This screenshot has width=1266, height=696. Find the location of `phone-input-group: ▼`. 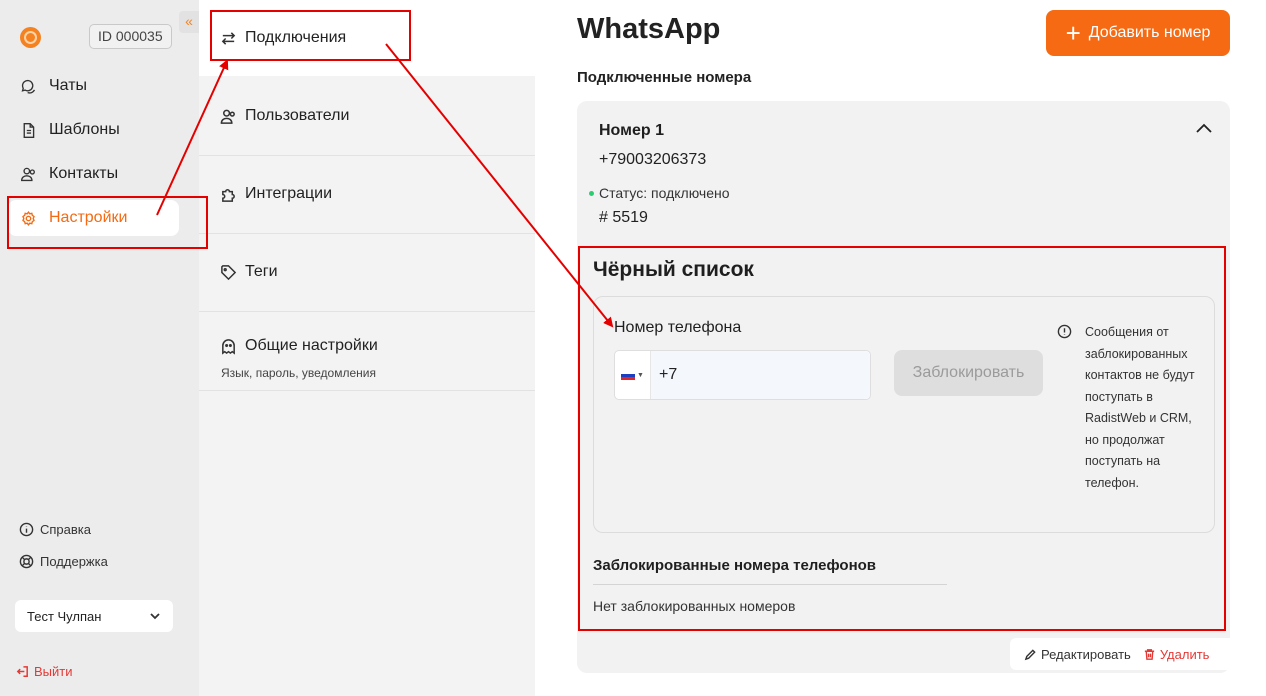

phone-input-group: ▼ is located at coordinates (742, 375).